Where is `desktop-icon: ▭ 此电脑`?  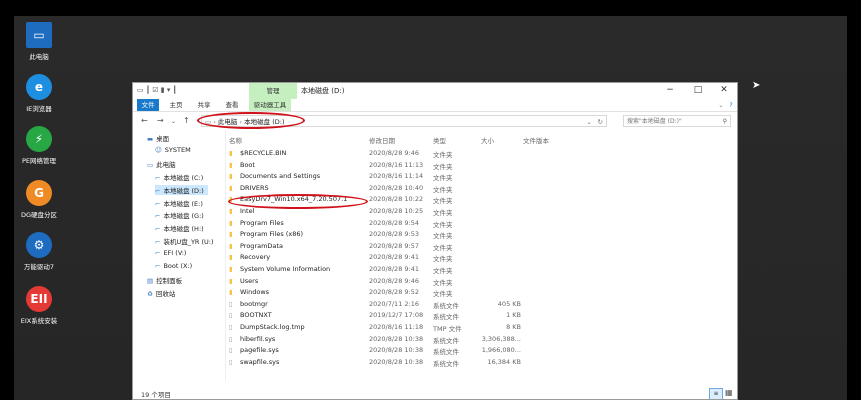
desktop-icon: ▭ 此电脑 is located at coordinates (39, 41).